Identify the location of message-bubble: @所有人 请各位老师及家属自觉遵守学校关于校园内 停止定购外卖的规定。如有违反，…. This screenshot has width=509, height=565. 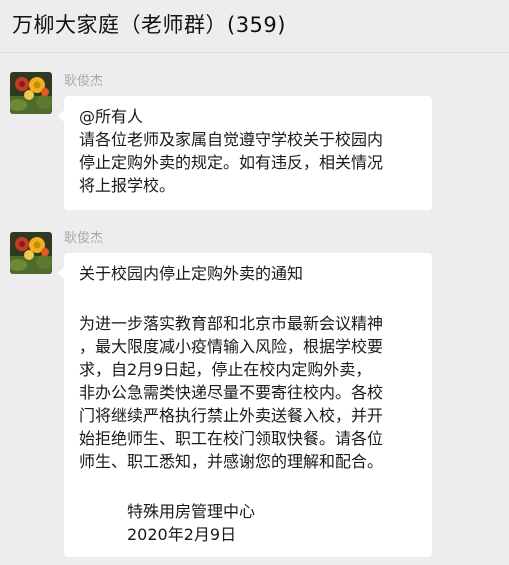
(245, 153).